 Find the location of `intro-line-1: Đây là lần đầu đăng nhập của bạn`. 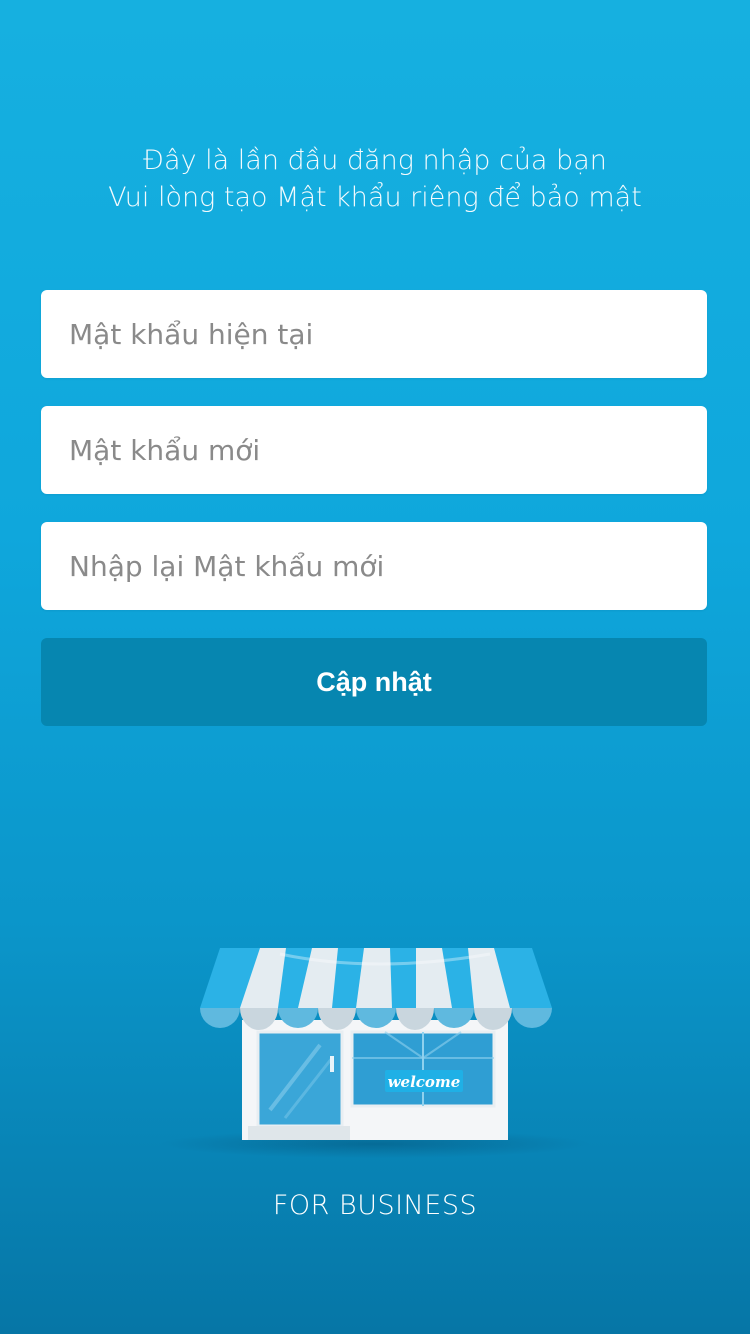

intro-line-1: Đây là lần đầu đăng nhập của bạn is located at coordinates (375, 160).